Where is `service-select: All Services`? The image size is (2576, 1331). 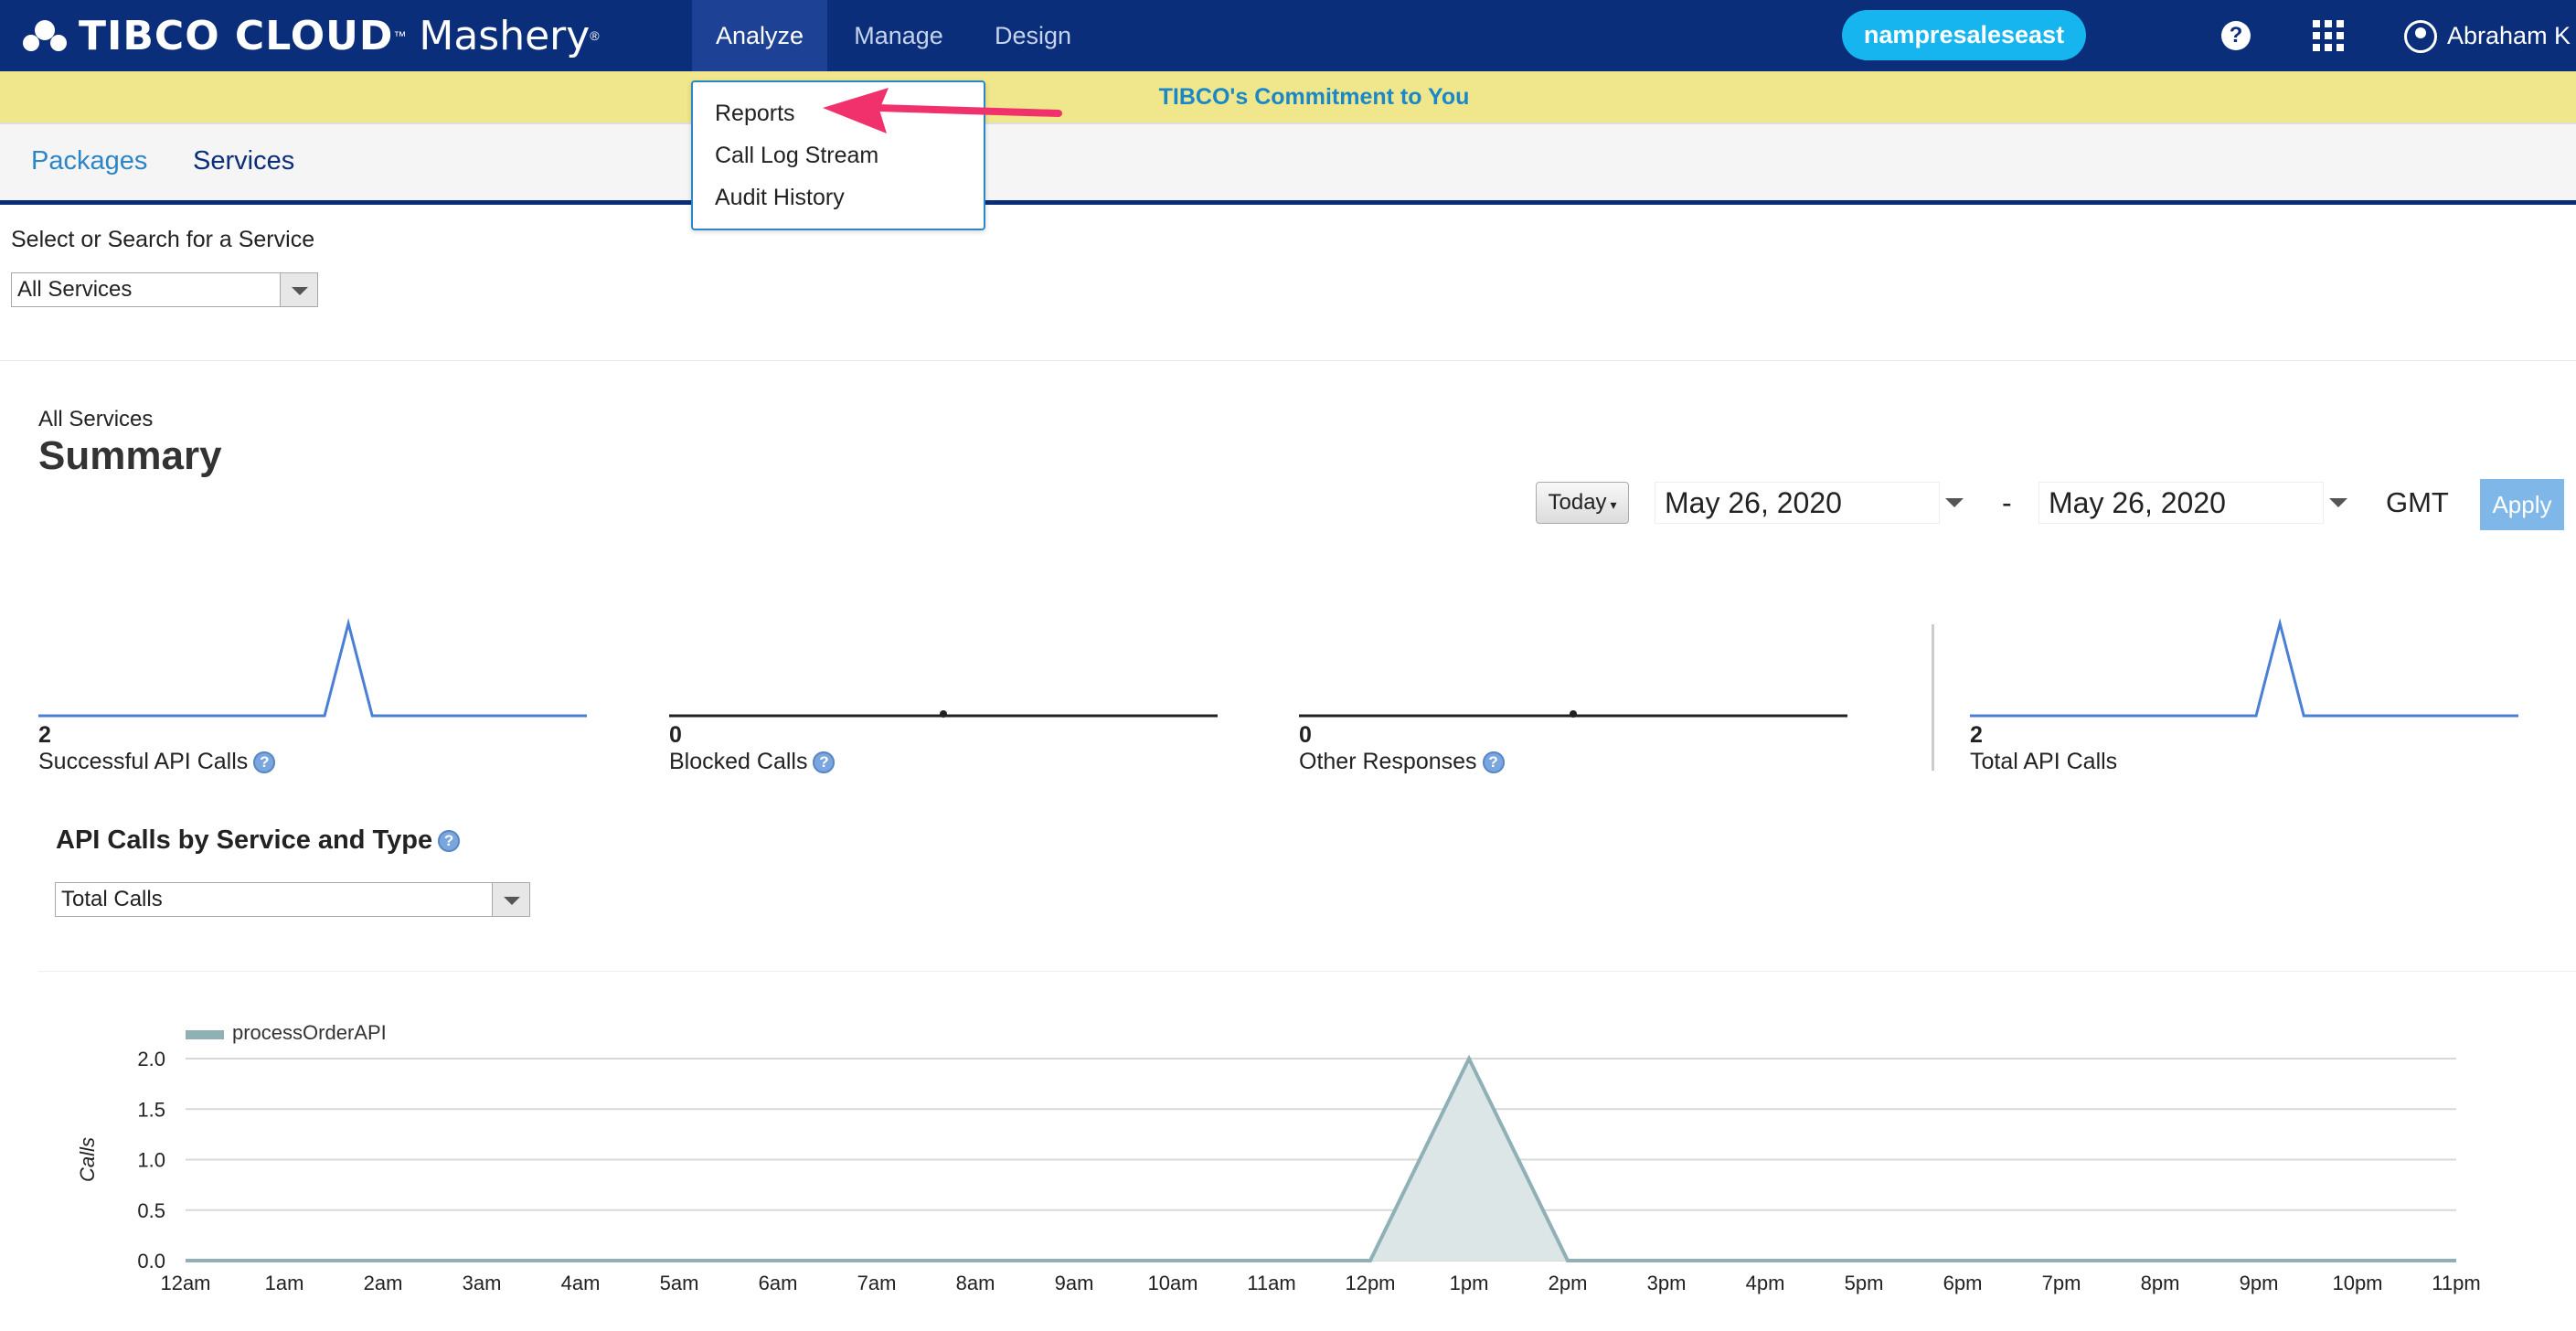 service-select: All Services is located at coordinates (164, 289).